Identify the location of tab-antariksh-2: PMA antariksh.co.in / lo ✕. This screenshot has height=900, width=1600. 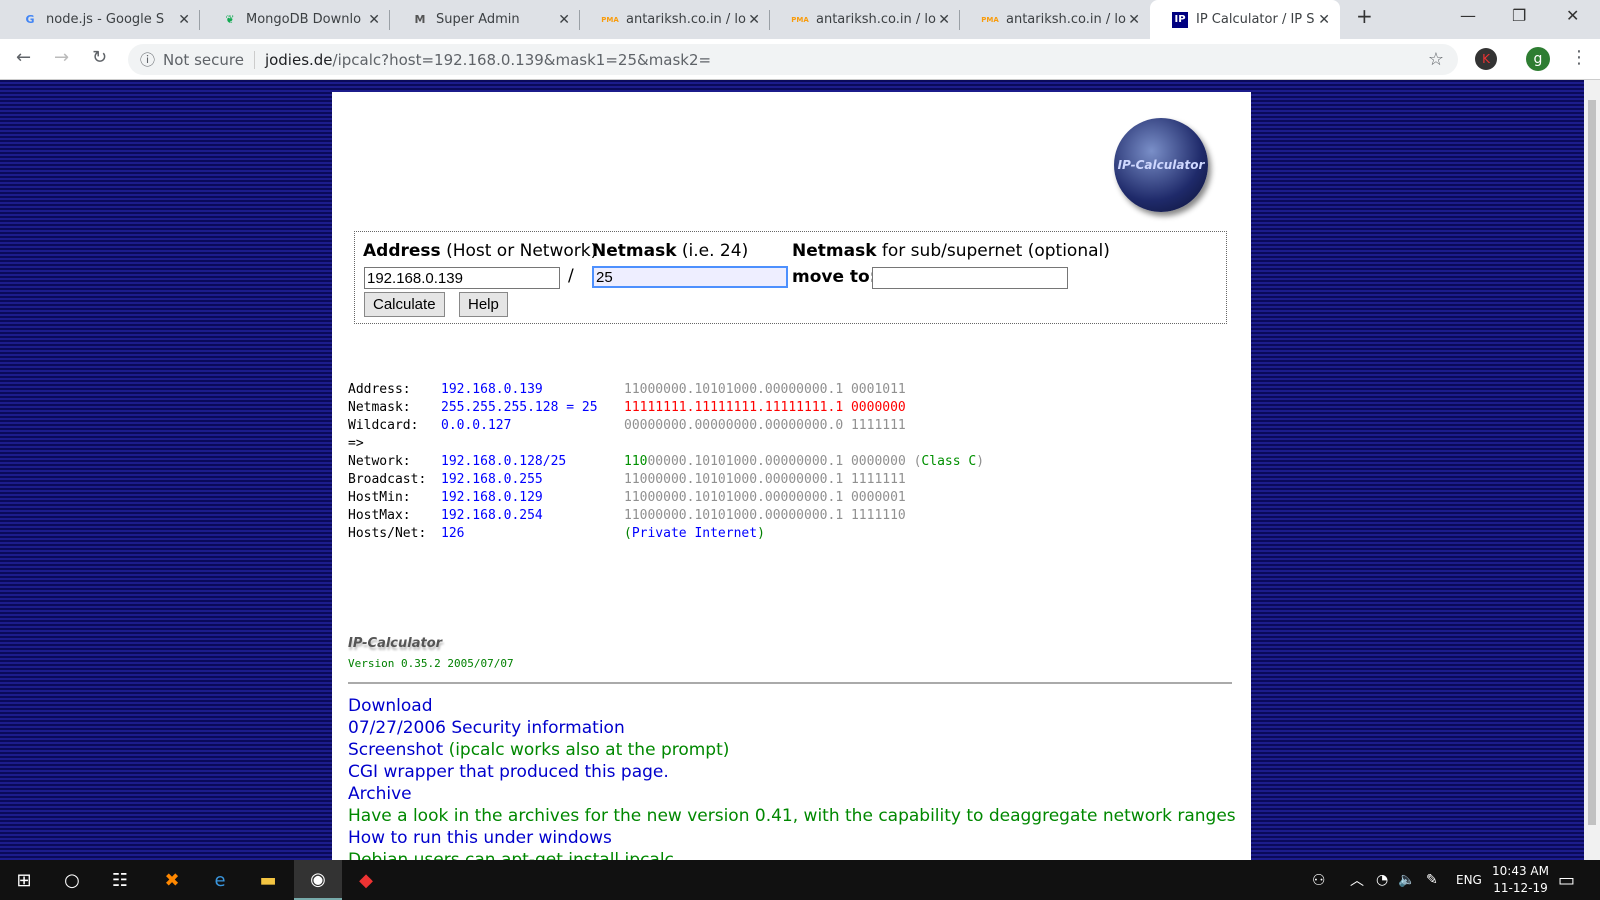
(865, 19).